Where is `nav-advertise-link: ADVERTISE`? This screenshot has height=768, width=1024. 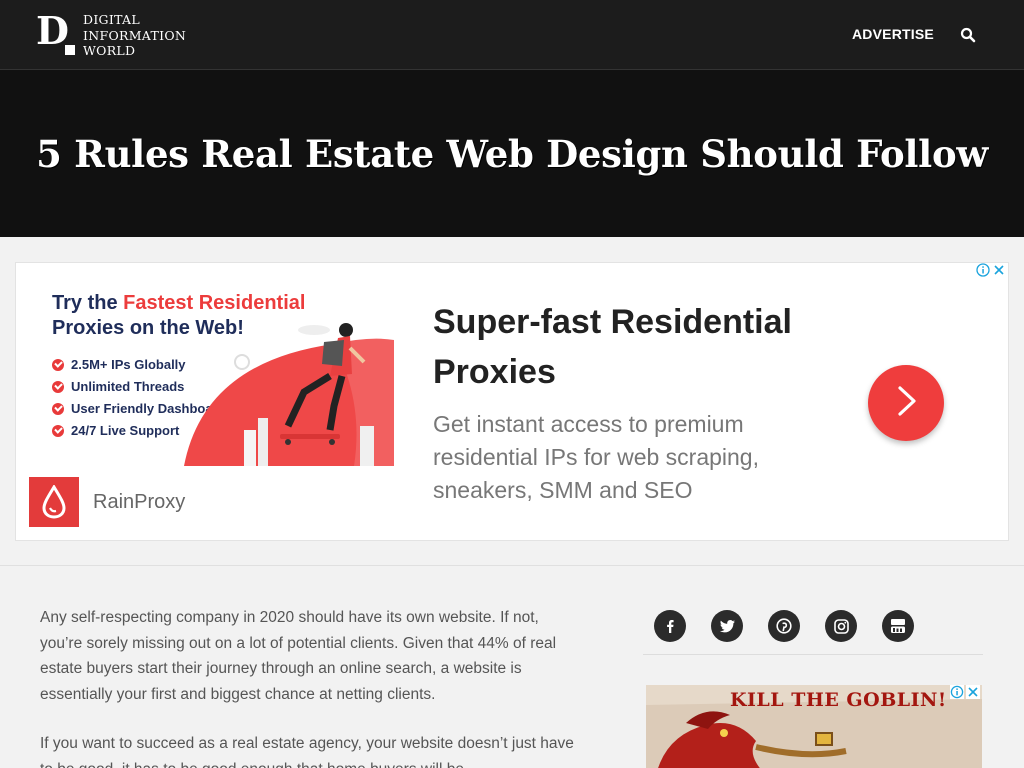
nav-advertise-link: ADVERTISE is located at coordinates (893, 34).